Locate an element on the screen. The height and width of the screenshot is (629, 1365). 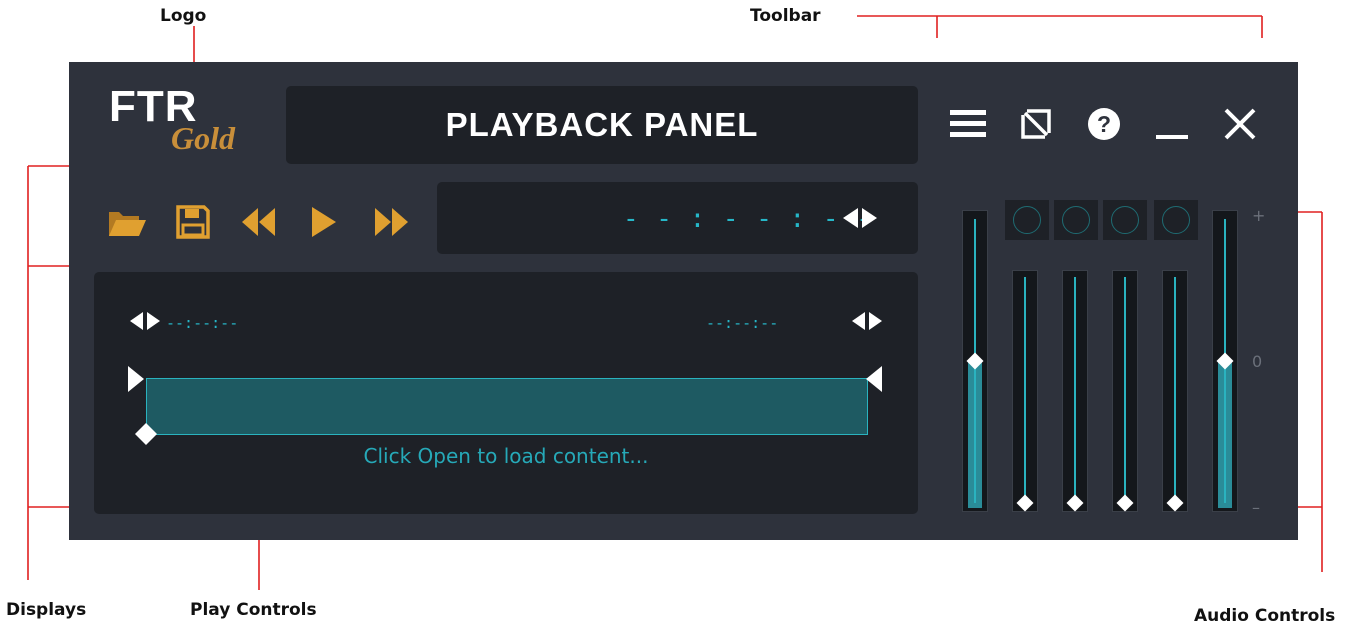
channel-2-toggle is located at coordinates (1076, 220).